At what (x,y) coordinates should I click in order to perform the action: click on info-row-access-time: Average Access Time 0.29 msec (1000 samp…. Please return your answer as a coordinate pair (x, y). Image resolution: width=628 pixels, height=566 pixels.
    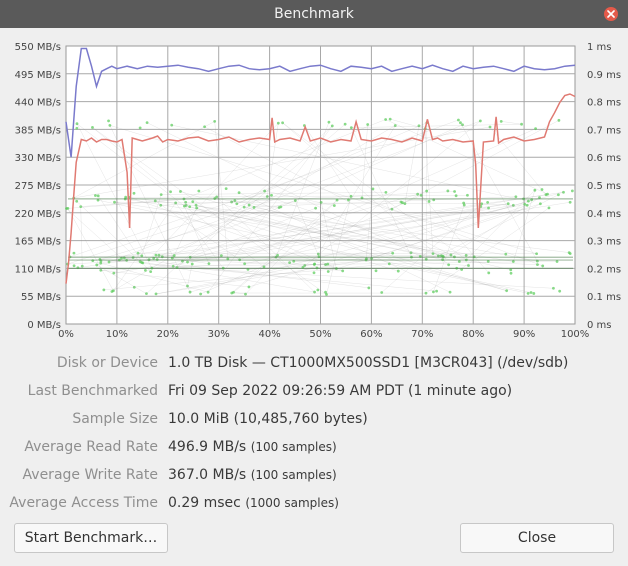
    Looking at the image, I should click on (314, 503).